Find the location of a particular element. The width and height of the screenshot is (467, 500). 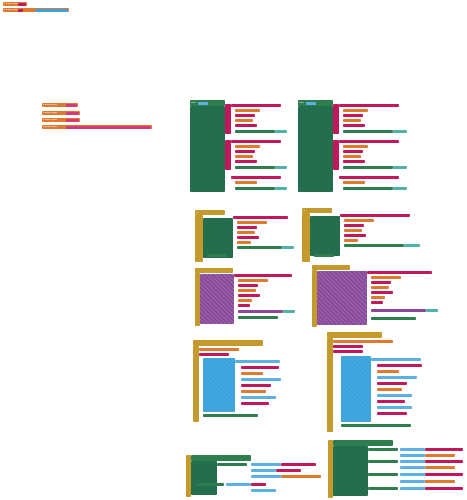

event-handler-b: when is located at coordinates (355, 146).